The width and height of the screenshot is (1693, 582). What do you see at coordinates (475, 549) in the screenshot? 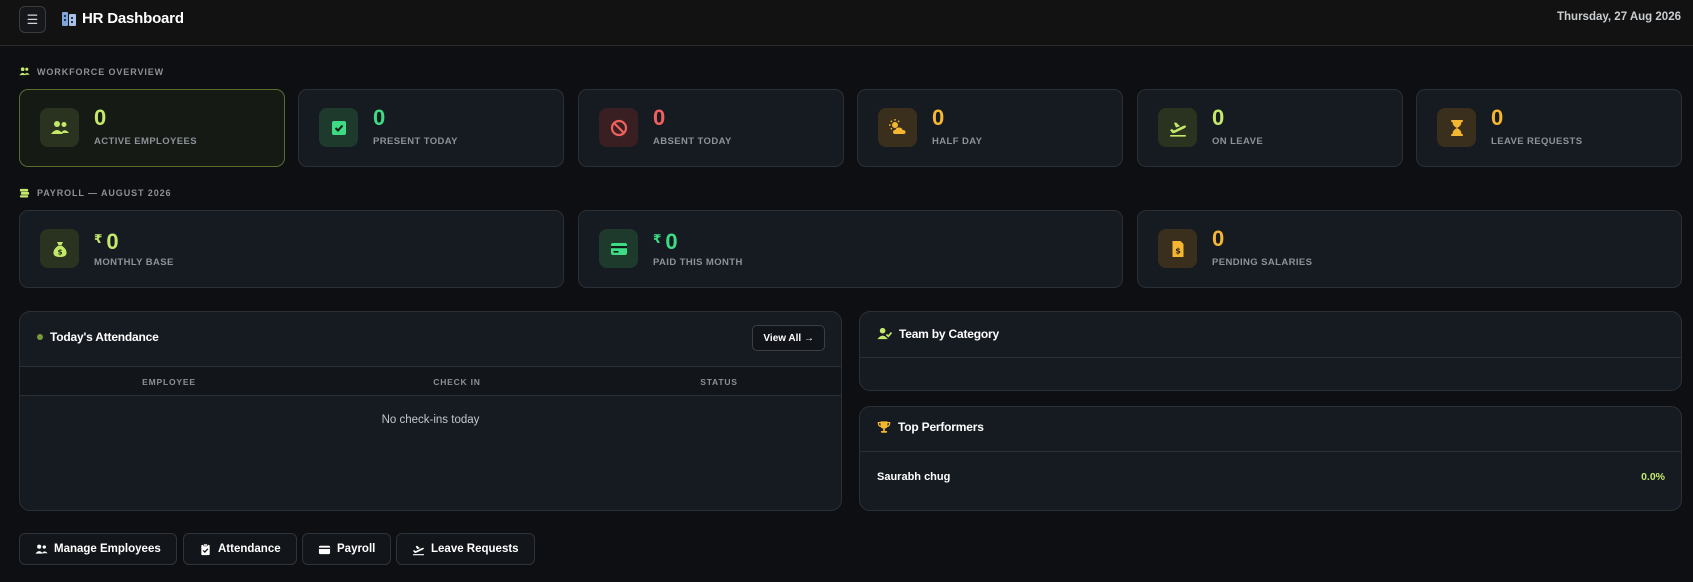
I see `leave-requests-label: Leave Requests` at bounding box center [475, 549].